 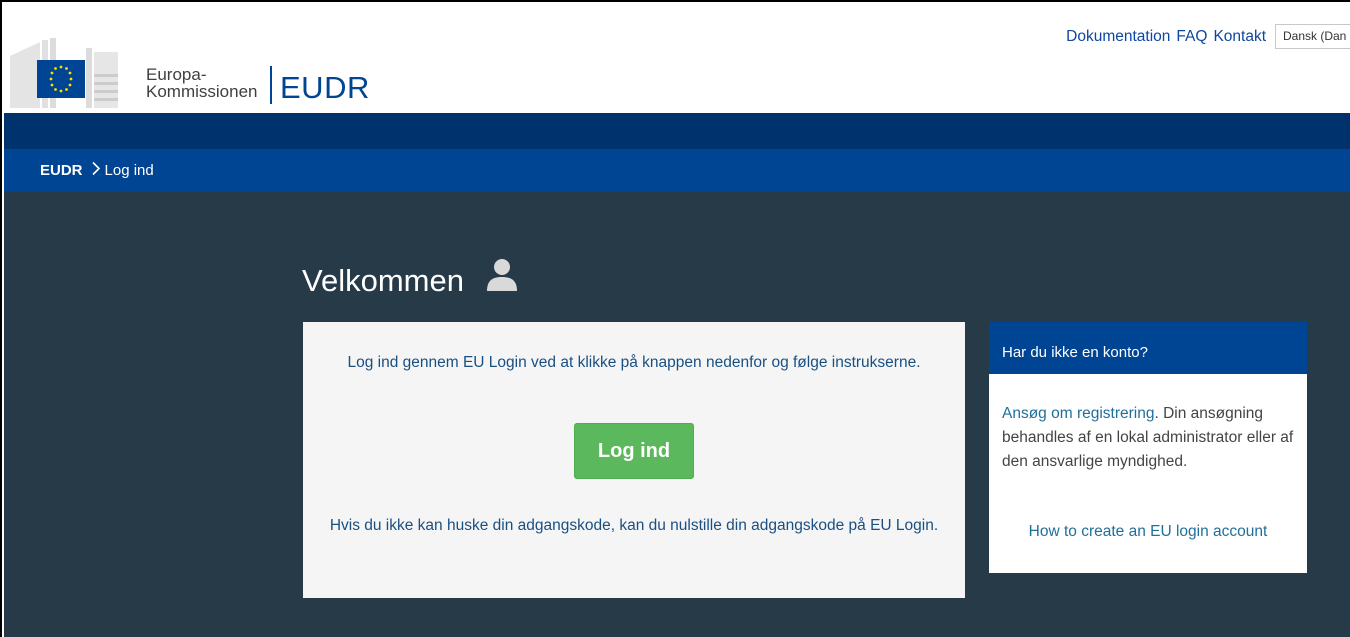 I want to click on org-name-line1: Europa-, so click(x=176, y=74).